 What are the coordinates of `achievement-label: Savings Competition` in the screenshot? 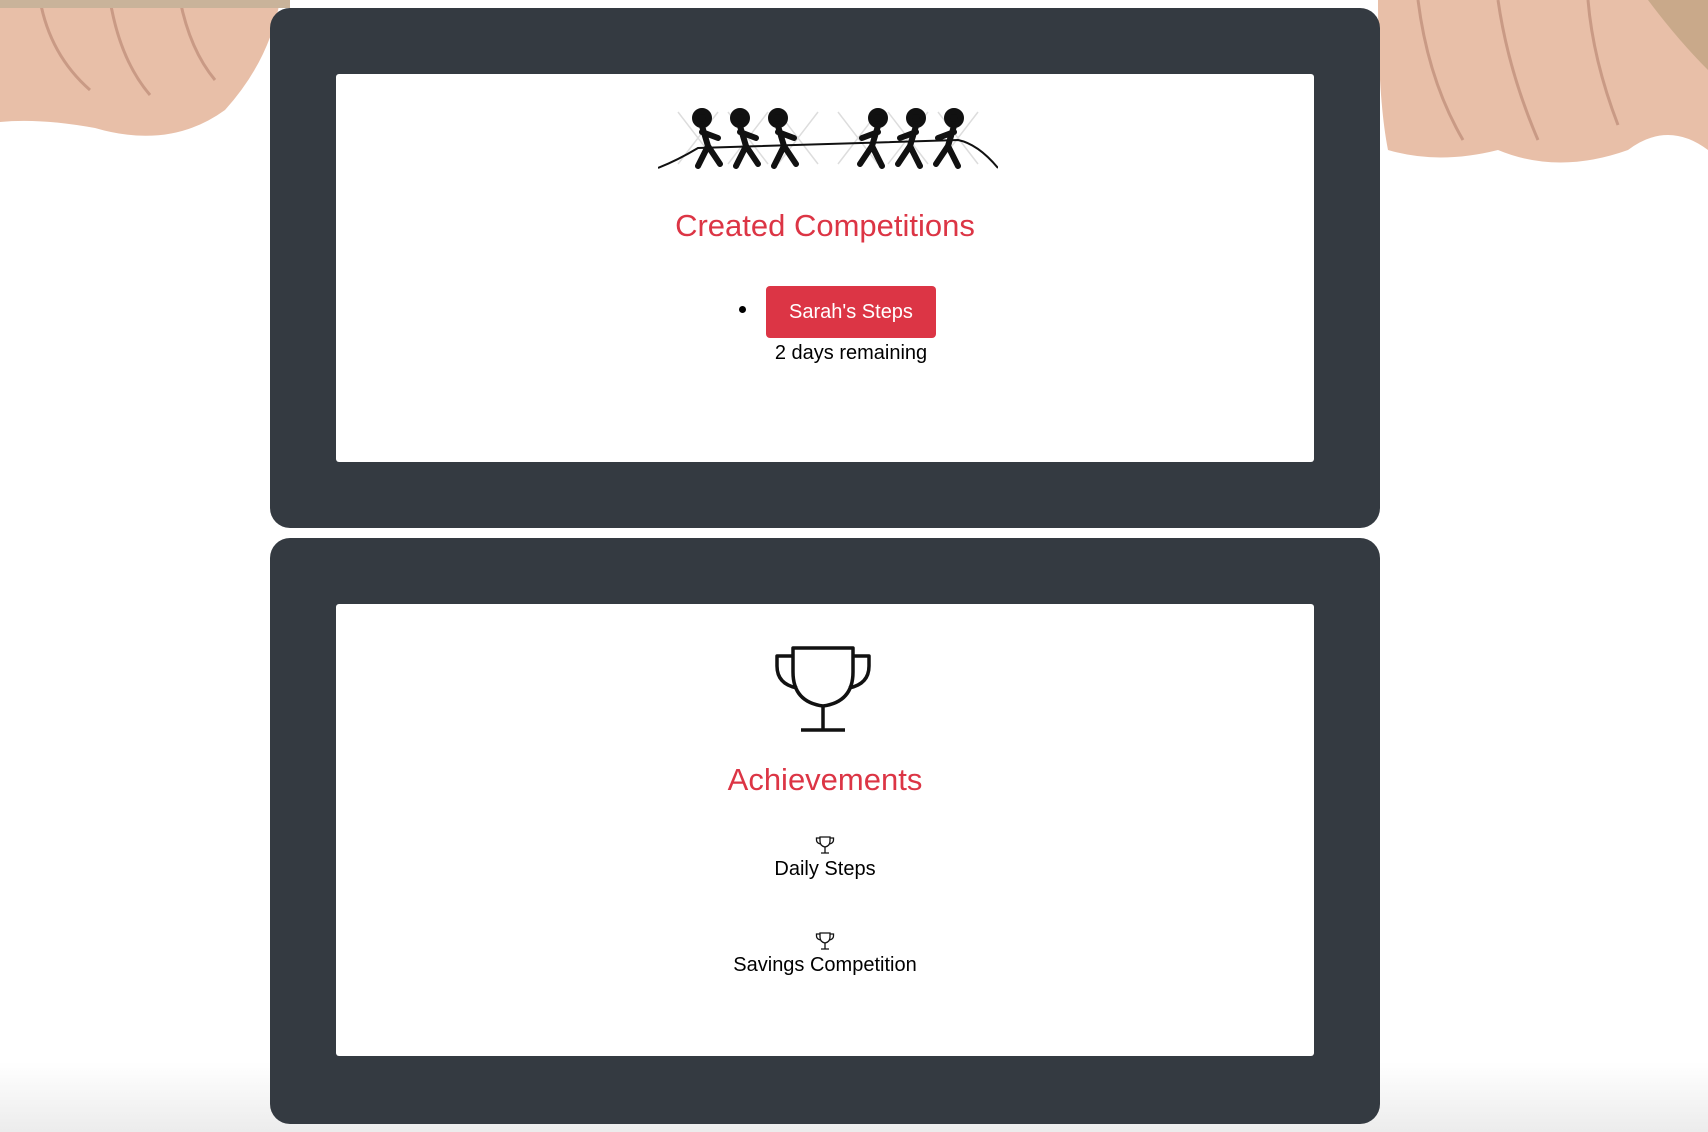 It's located at (825, 965).